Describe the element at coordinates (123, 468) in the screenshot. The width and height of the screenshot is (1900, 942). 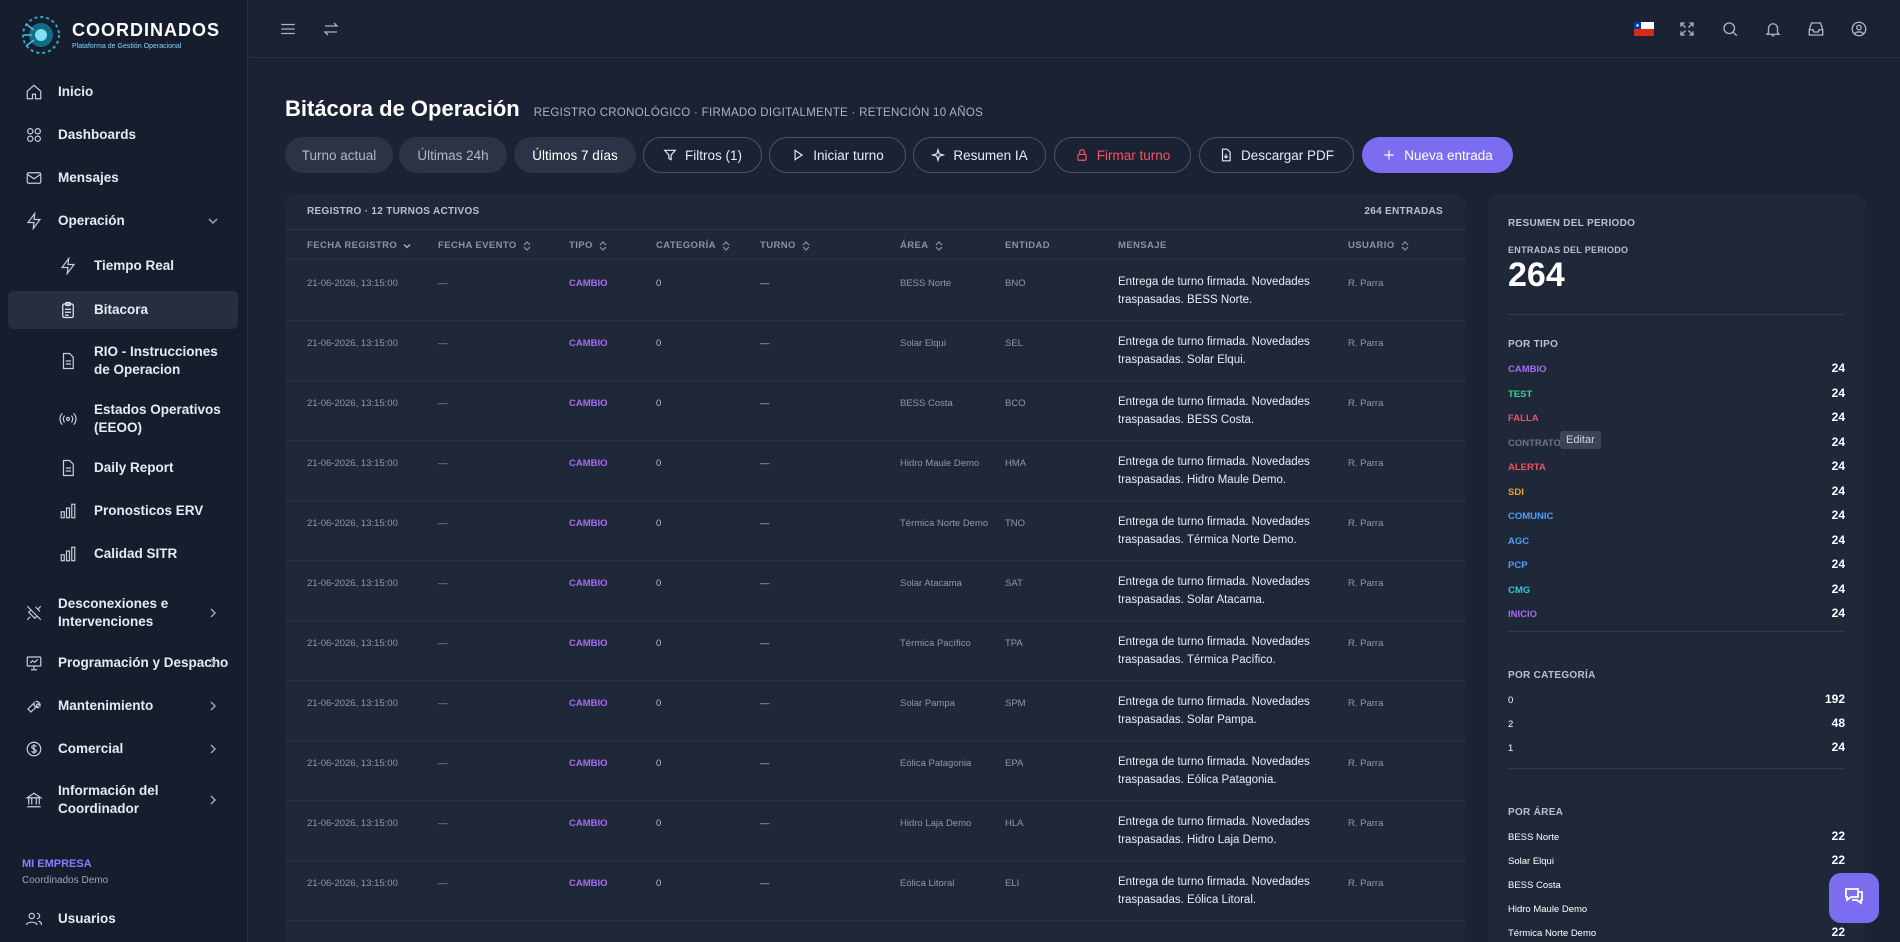
I see `sidebar-item-daily-report: Daily Report` at that location.